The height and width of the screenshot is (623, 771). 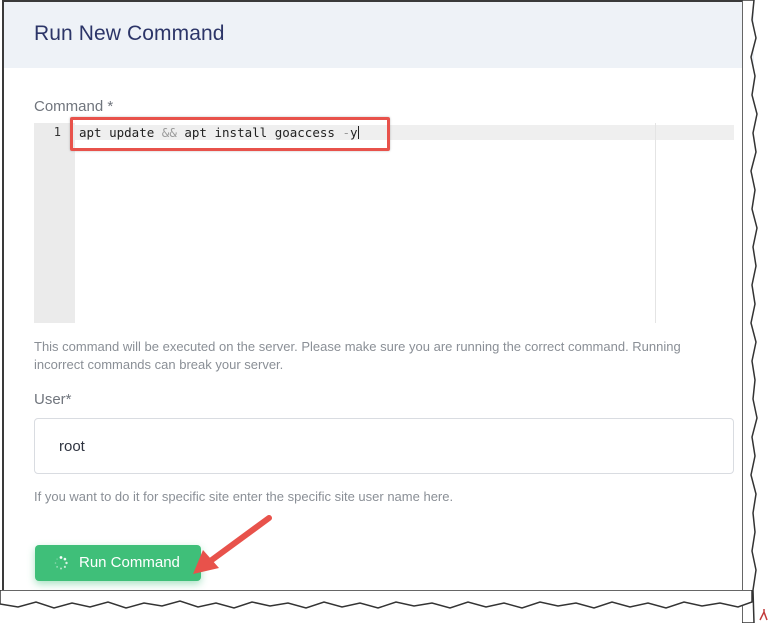 I want to click on run-command-button: Run Command, so click(x=118, y=563).